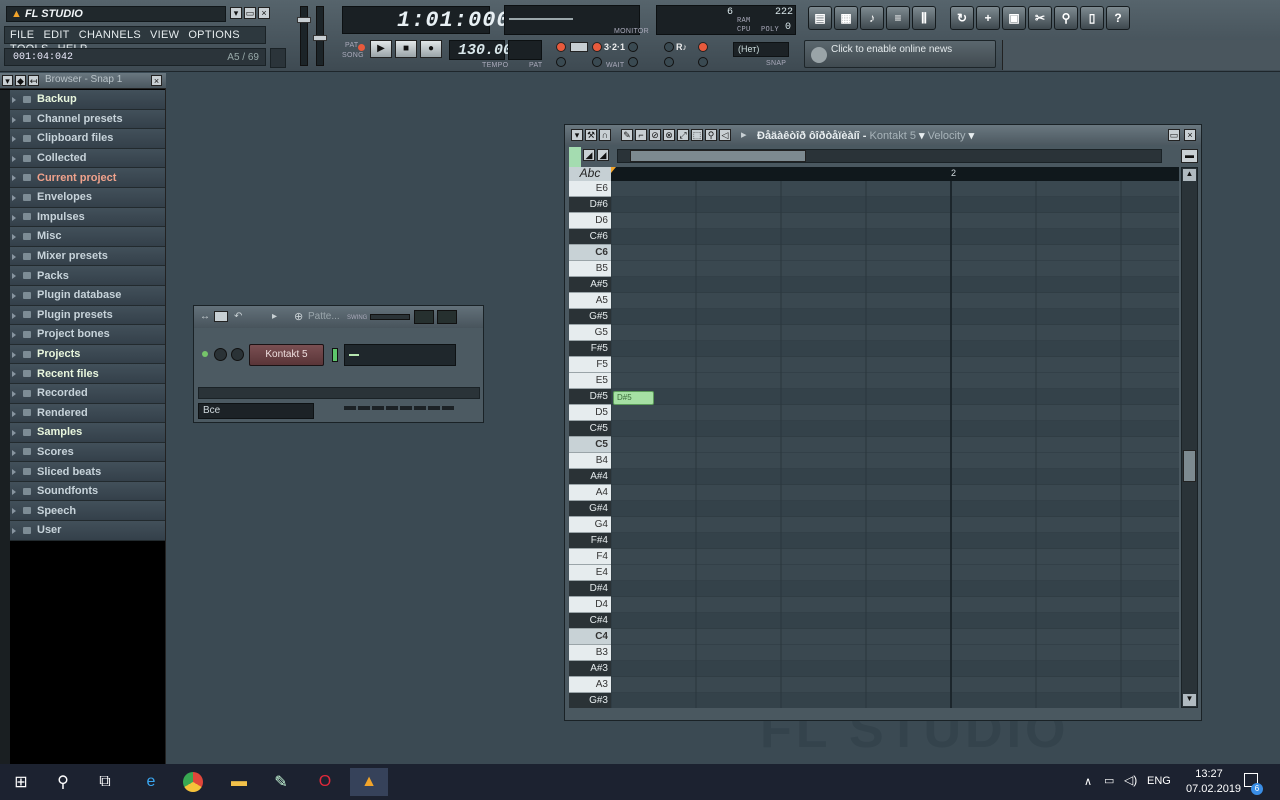 The height and width of the screenshot is (800, 1280). Describe the element at coordinates (711, 135) in the screenshot. I see `zoom-tool-icon: ⚲` at that location.